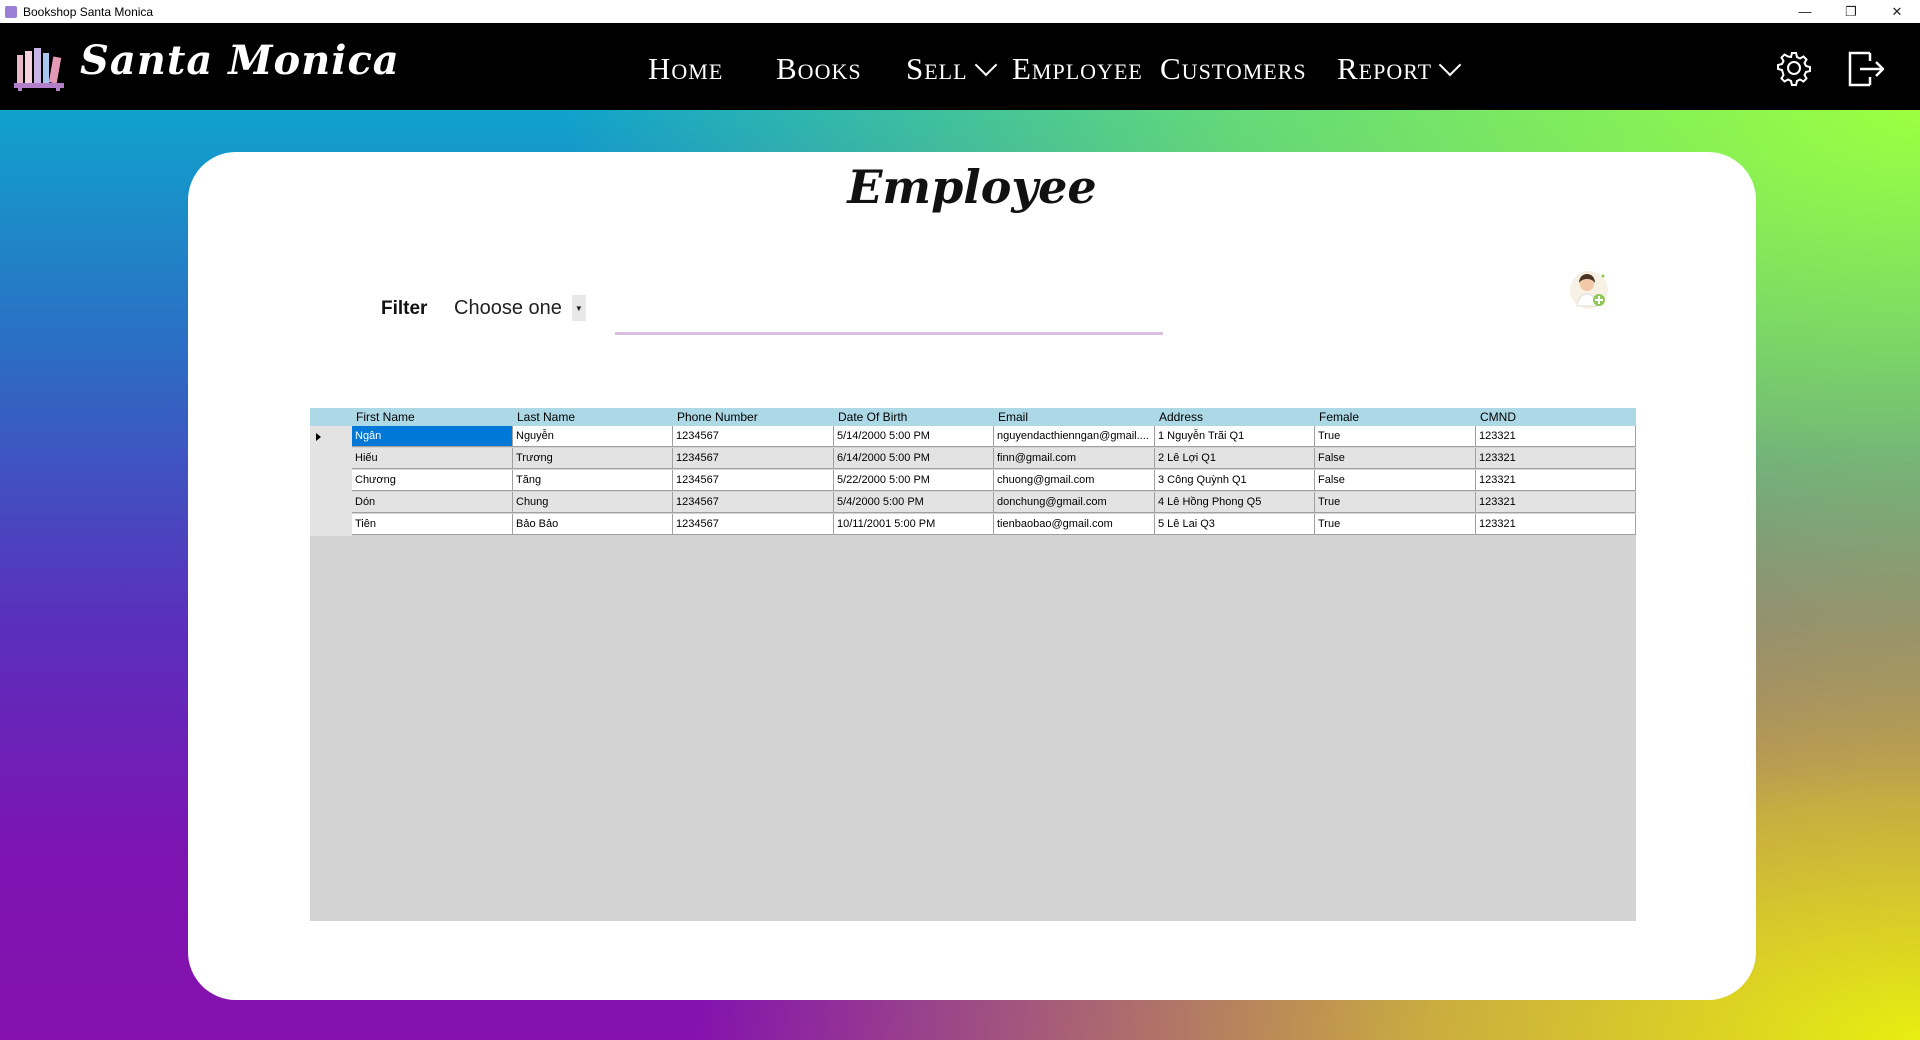 The image size is (1920, 1040). I want to click on nav-report: Report, so click(1399, 69).